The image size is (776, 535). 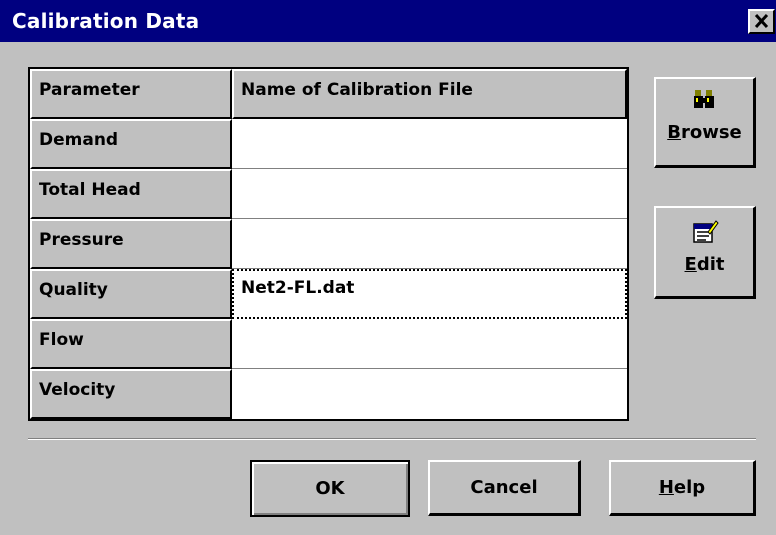 What do you see at coordinates (703, 99) in the screenshot?
I see `binoculars-icon` at bounding box center [703, 99].